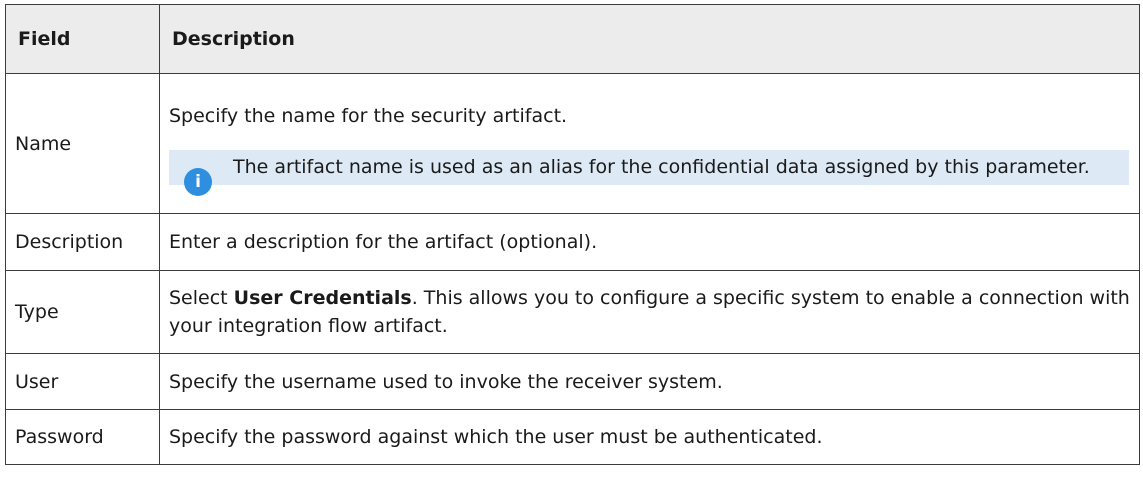 The image size is (1143, 497). I want to click on field-name: Name, so click(82, 143).